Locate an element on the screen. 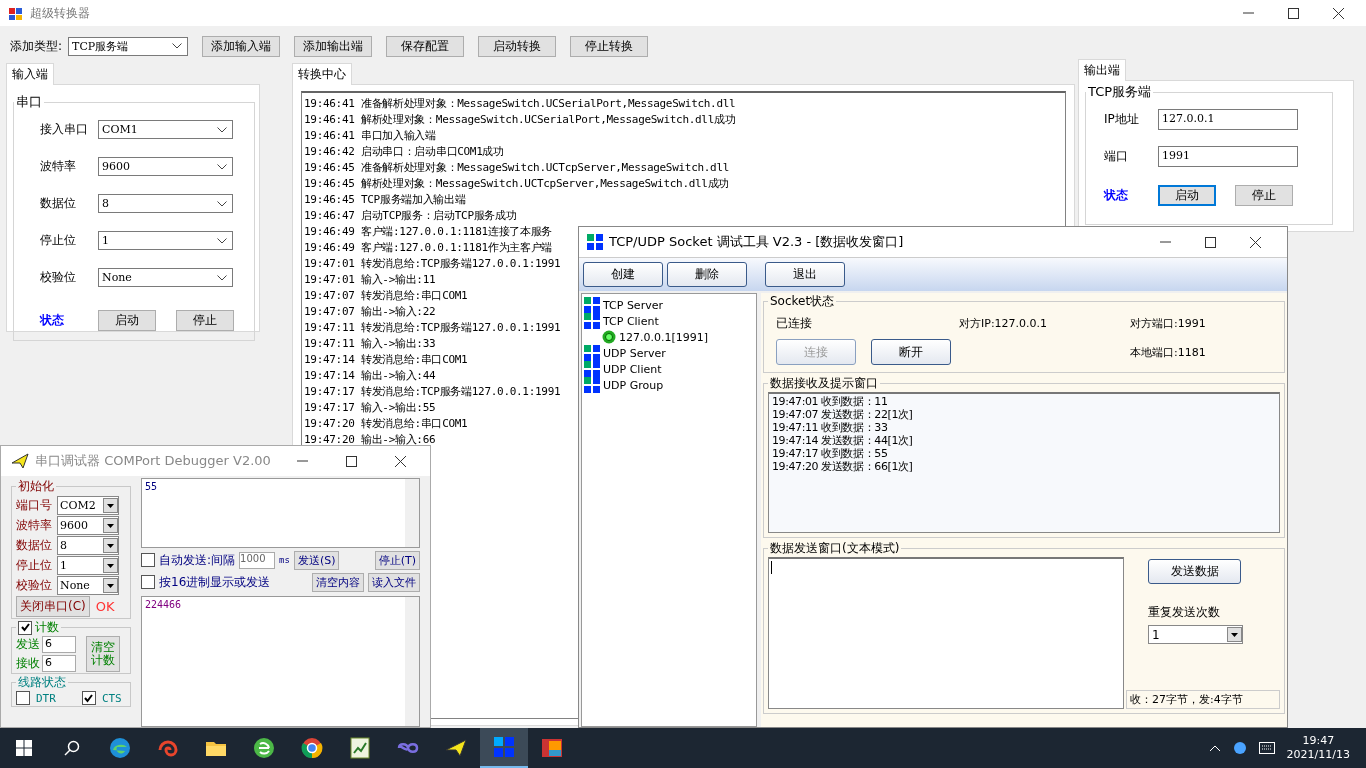 This screenshot has height=768, width=1366. group-title: 线路状态 is located at coordinates (42, 682).